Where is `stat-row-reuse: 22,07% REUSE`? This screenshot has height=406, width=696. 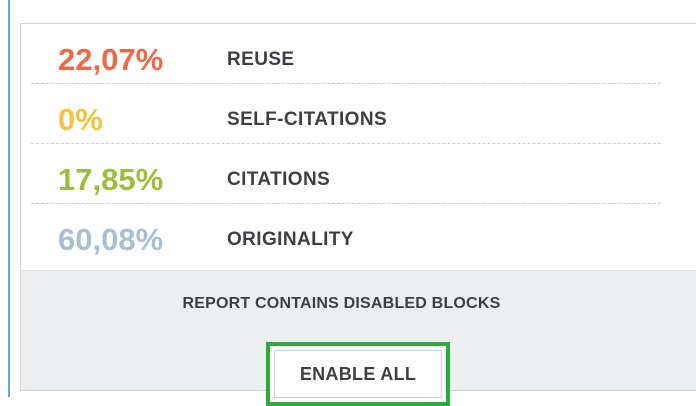
stat-row-reuse: 22,07% REUSE is located at coordinates (358, 54).